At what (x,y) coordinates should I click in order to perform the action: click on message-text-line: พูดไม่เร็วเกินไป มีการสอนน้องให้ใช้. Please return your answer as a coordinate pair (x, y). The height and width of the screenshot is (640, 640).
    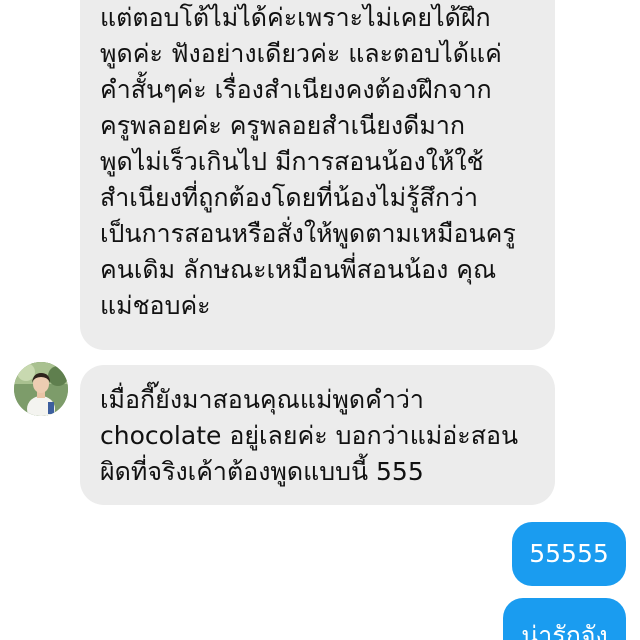
    Looking at the image, I should click on (292, 161).